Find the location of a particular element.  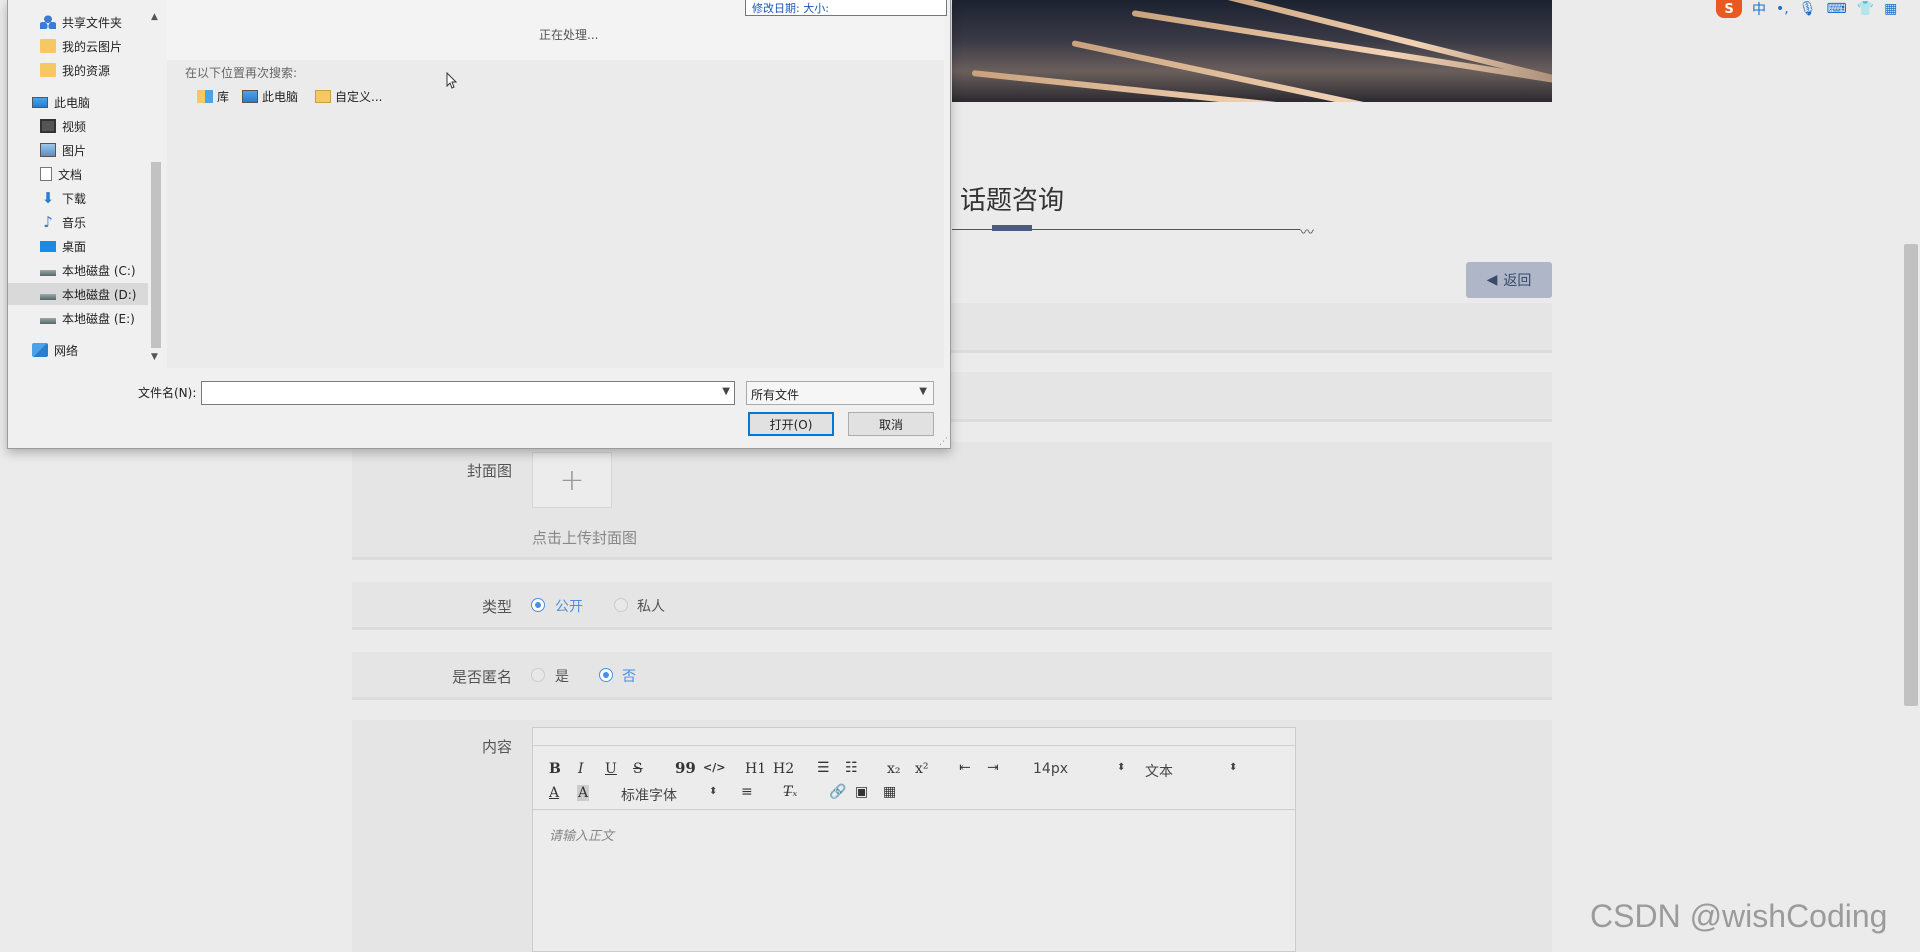

filename-input: ▼ is located at coordinates (468, 393).